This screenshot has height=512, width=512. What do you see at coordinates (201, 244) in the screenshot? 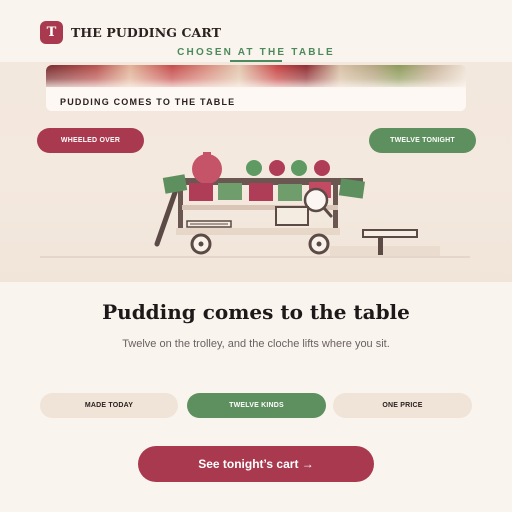
I see `wheel-left-hub` at bounding box center [201, 244].